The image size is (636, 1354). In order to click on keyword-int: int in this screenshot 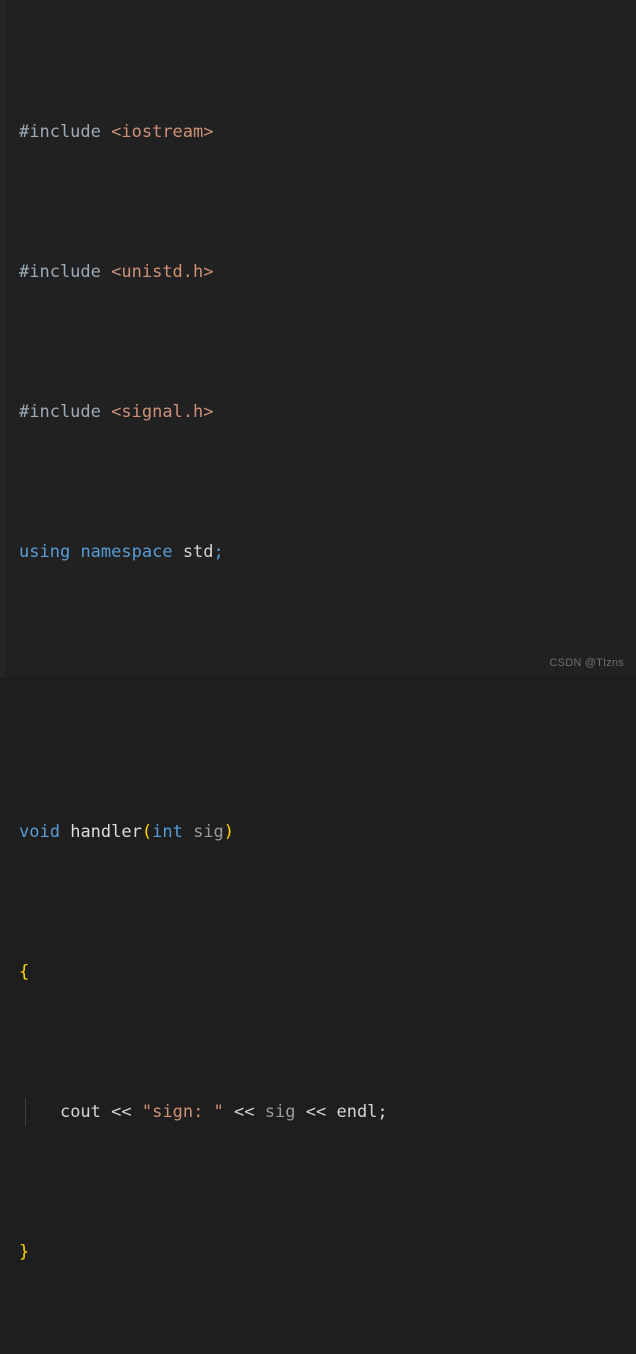, I will do `click(167, 832)`.